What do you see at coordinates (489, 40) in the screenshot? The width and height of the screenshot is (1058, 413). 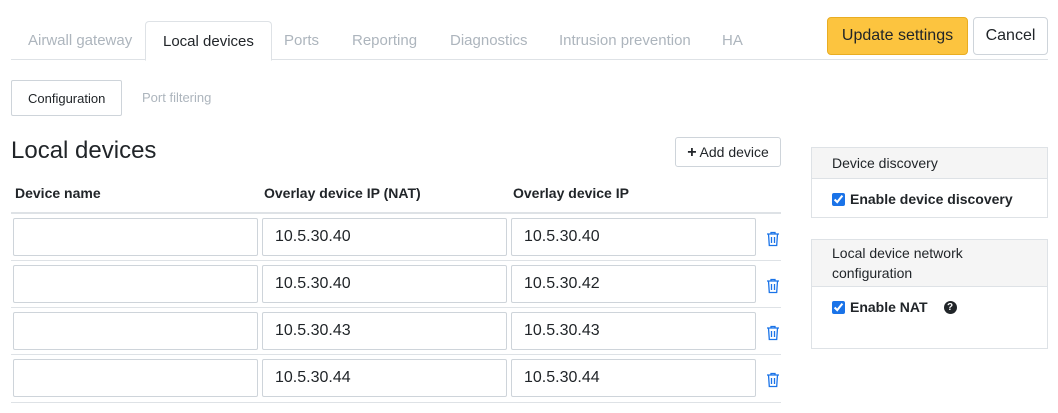 I see `tab-diagnostics: Diagnostics` at bounding box center [489, 40].